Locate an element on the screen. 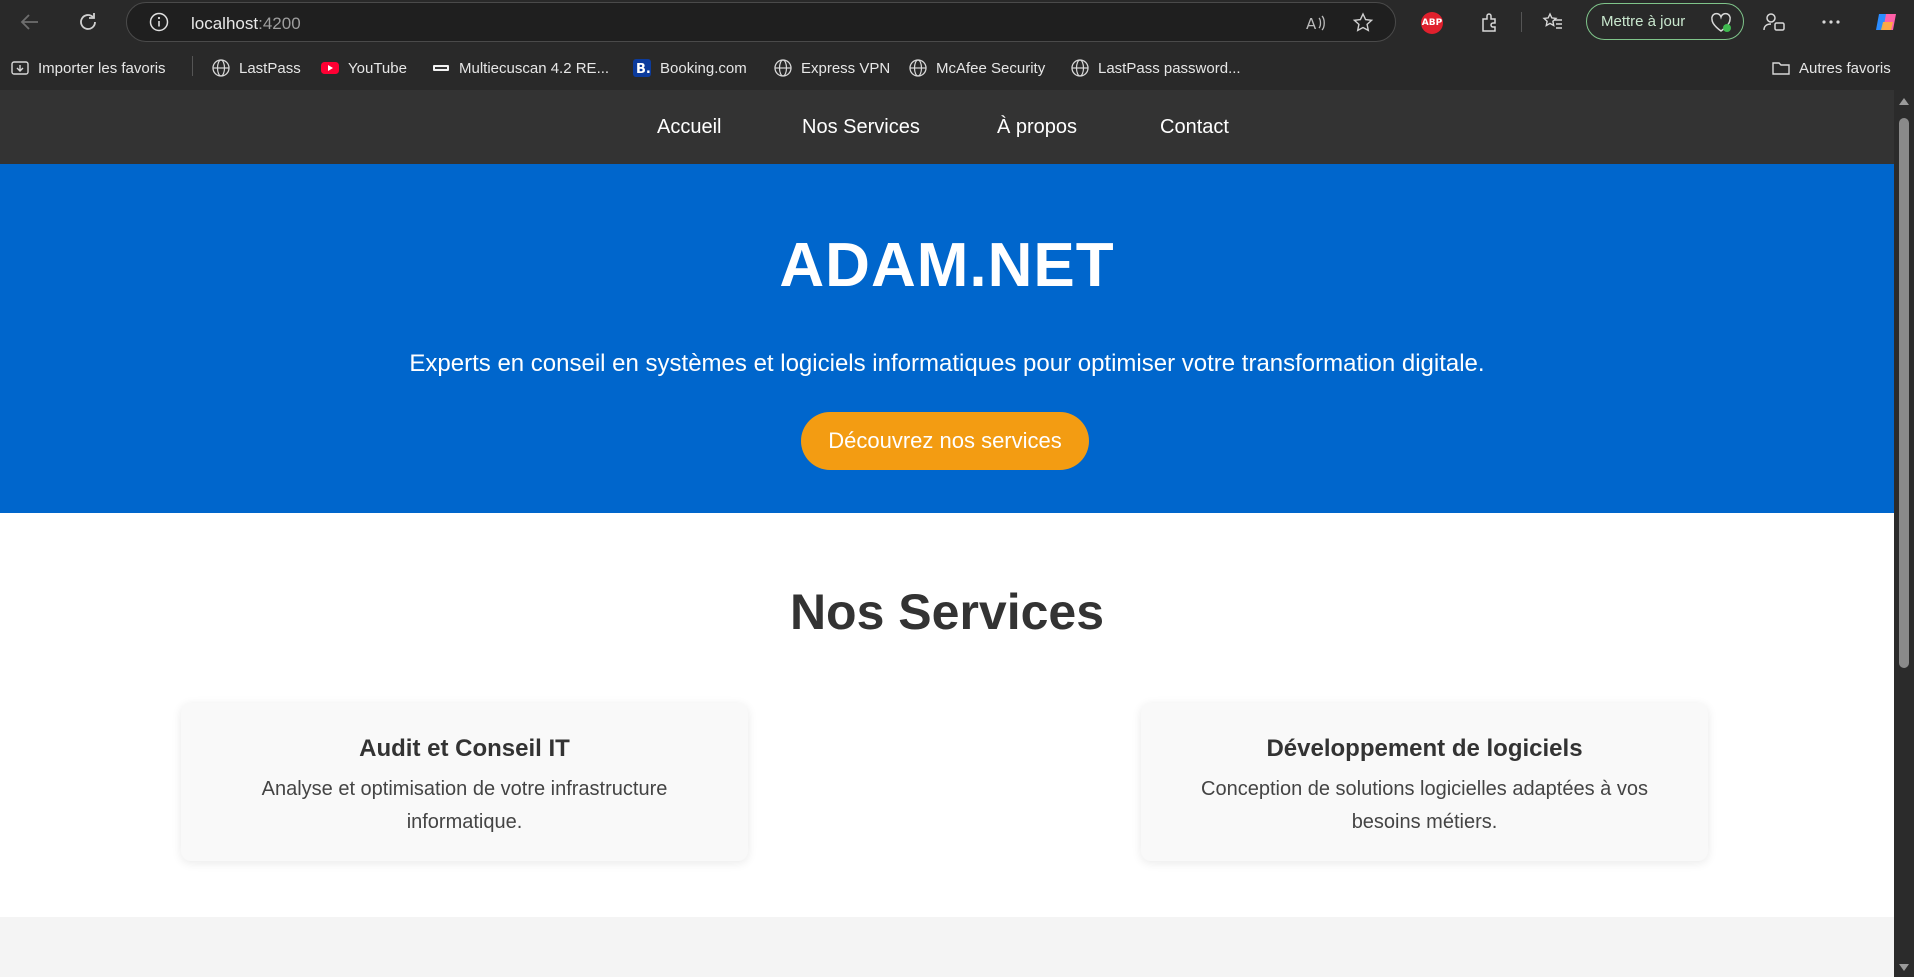  service-card-title: Développement de logiciels is located at coordinates (1424, 748).